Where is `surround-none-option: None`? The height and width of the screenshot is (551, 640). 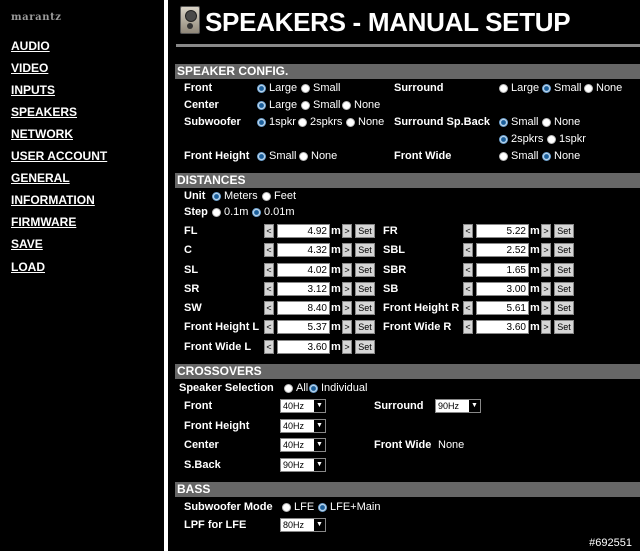 surround-none-option: None is located at coordinates (603, 88).